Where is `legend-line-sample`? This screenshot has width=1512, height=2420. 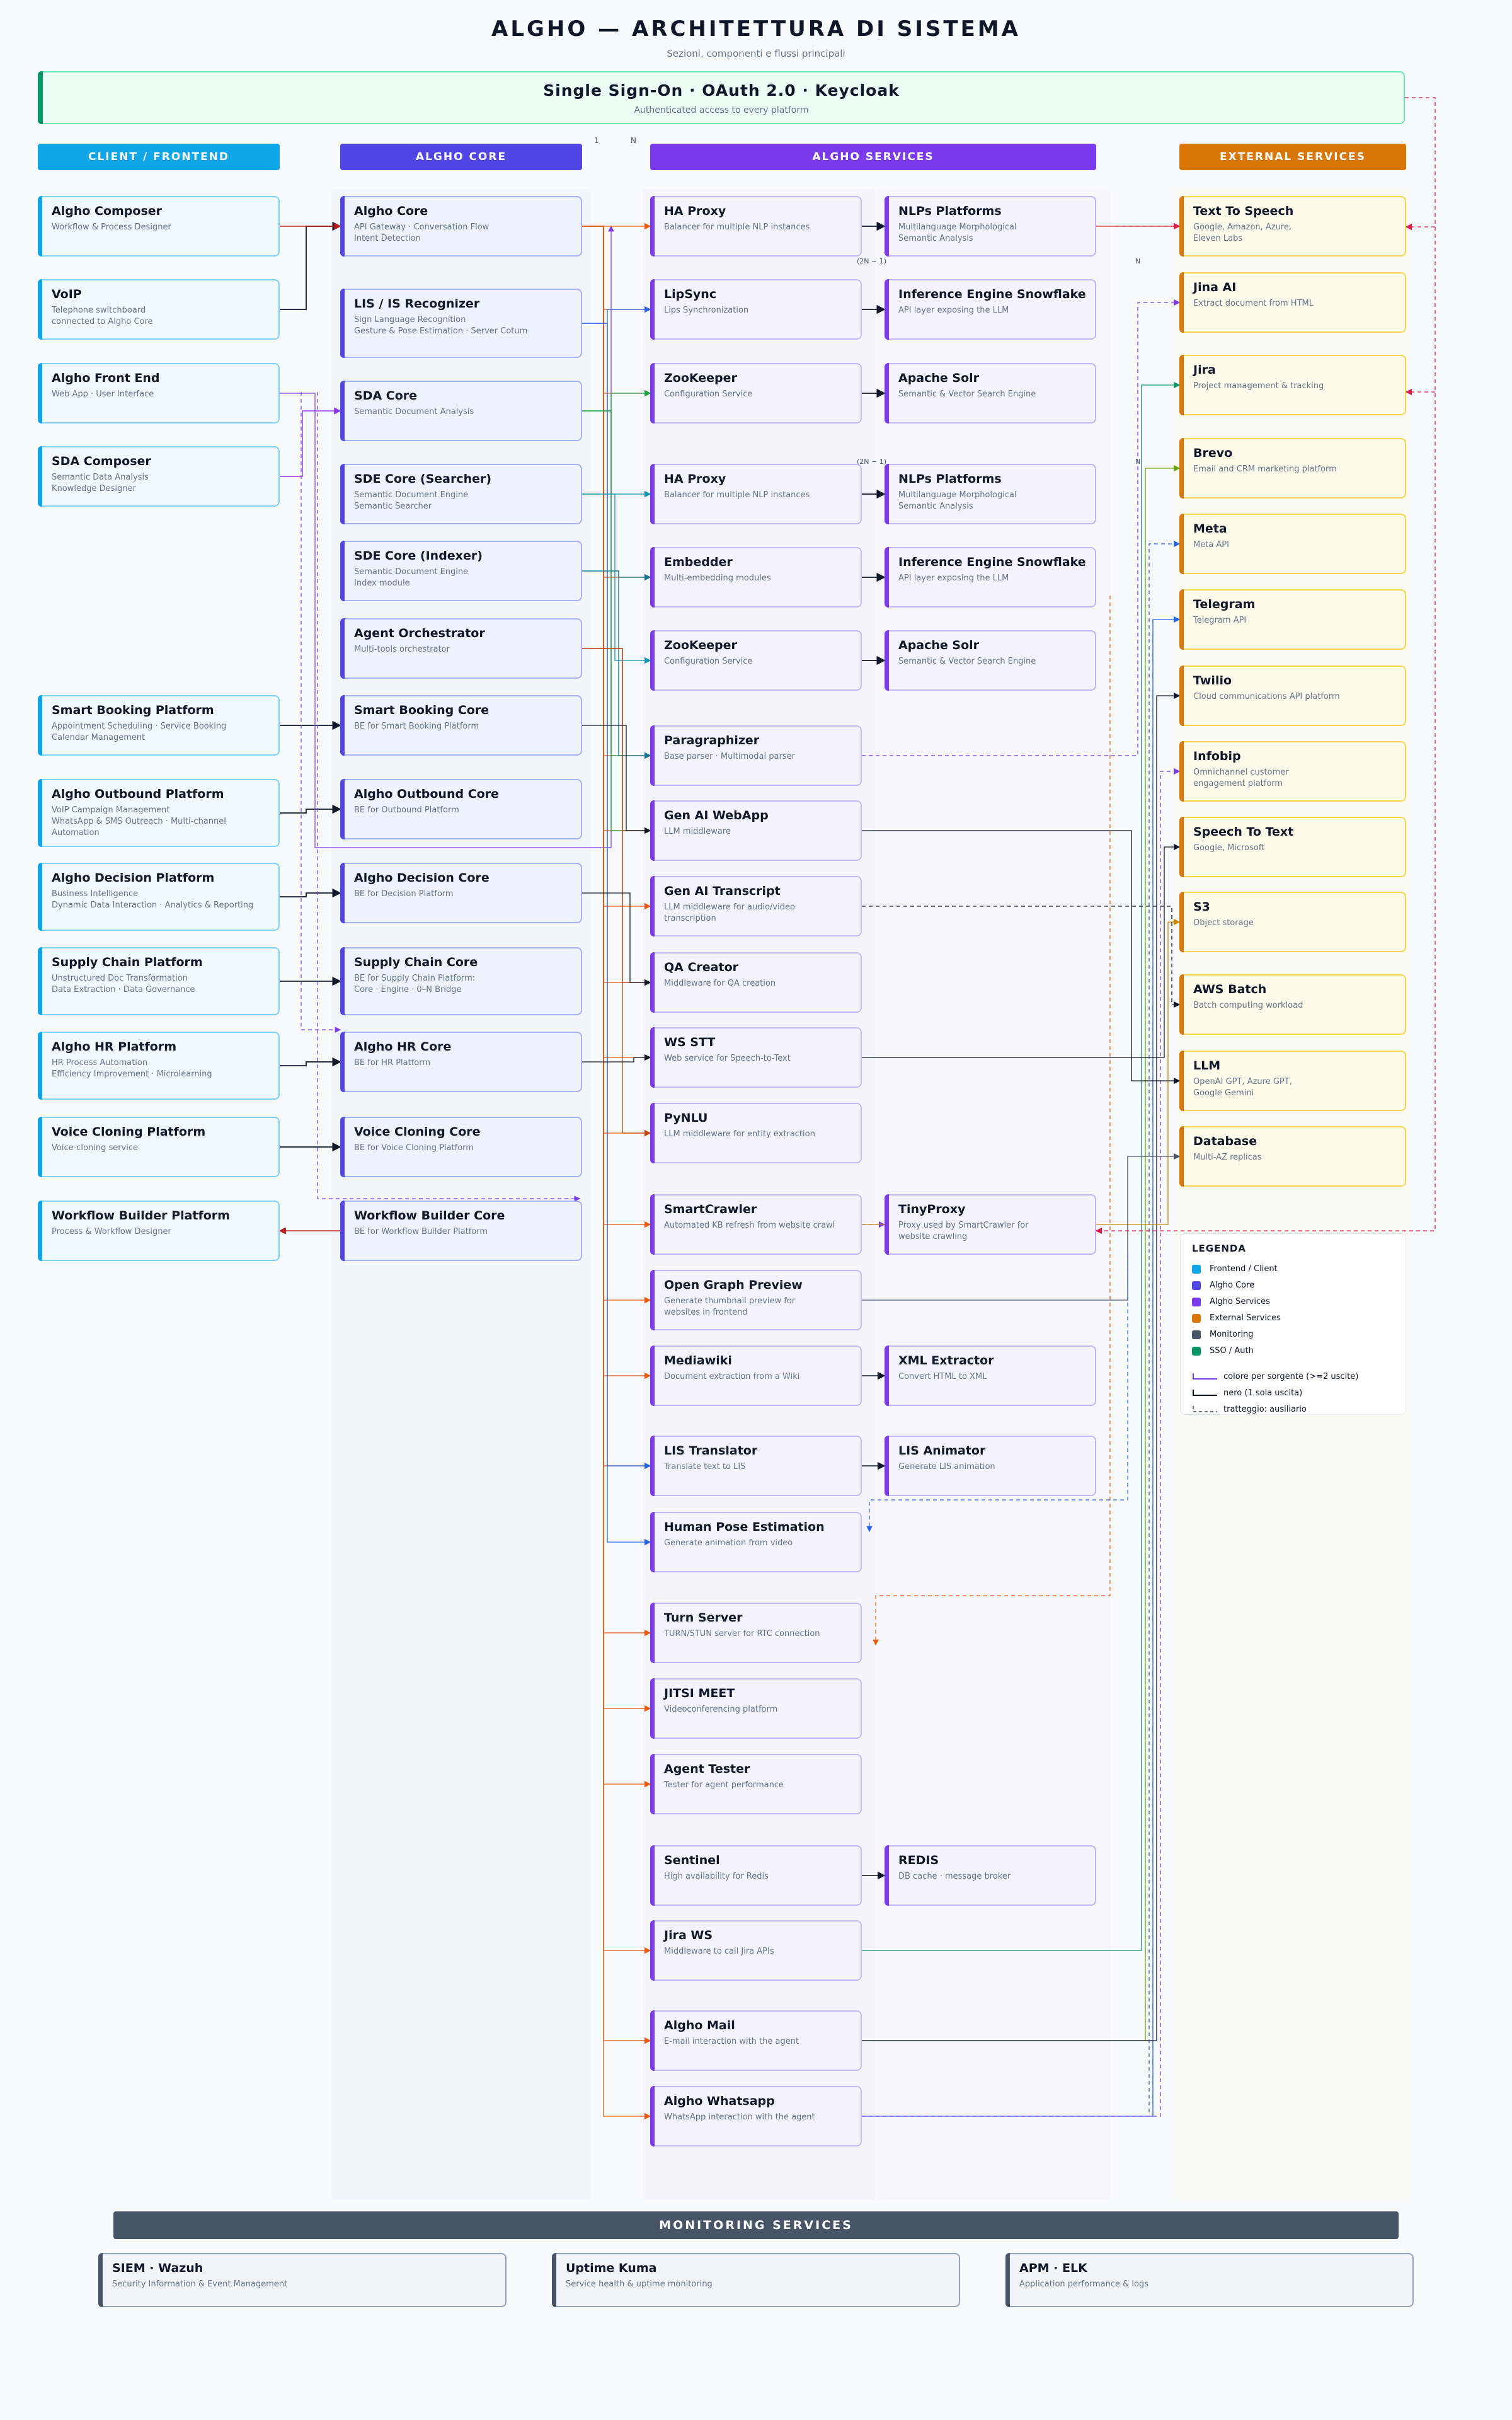
legend-line-sample is located at coordinates (1205, 1393).